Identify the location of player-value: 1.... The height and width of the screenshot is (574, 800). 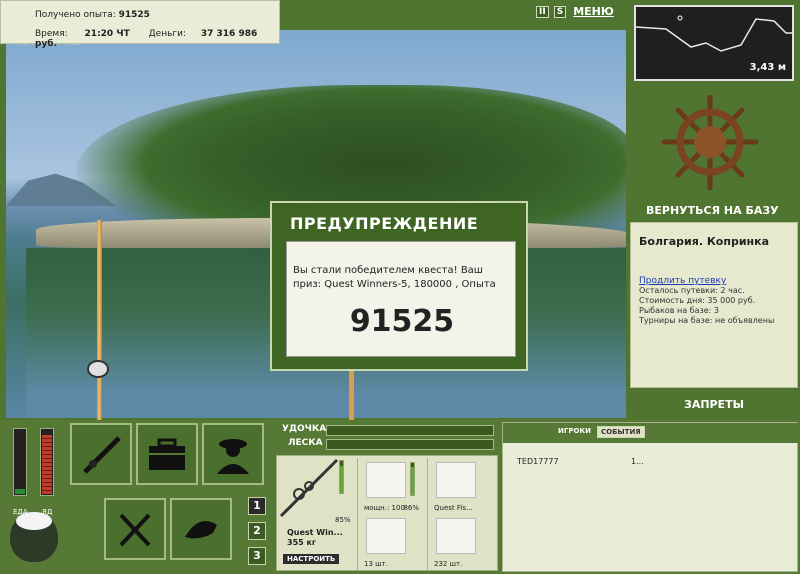
(637, 461).